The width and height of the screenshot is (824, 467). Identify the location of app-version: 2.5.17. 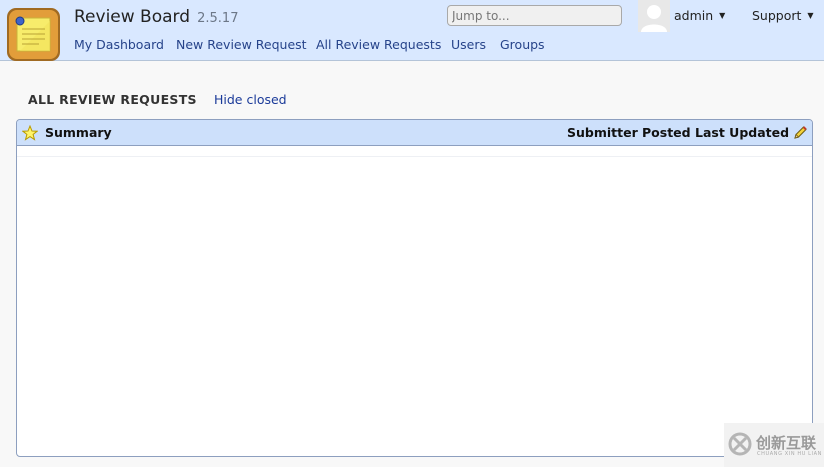
(218, 18).